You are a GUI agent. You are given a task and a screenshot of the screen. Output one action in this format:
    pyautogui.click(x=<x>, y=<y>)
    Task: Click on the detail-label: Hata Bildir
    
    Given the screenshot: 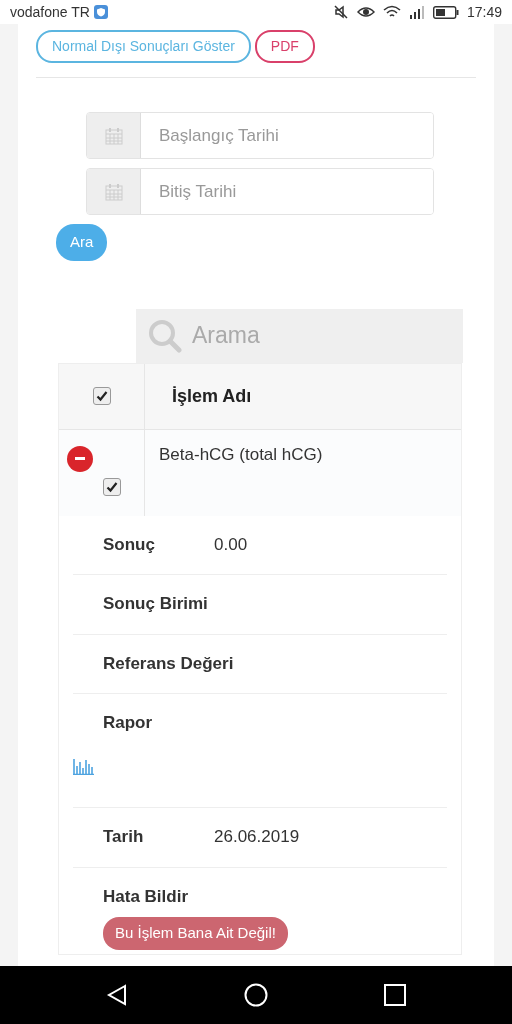 What is the action you would take?
    pyautogui.click(x=146, y=896)
    